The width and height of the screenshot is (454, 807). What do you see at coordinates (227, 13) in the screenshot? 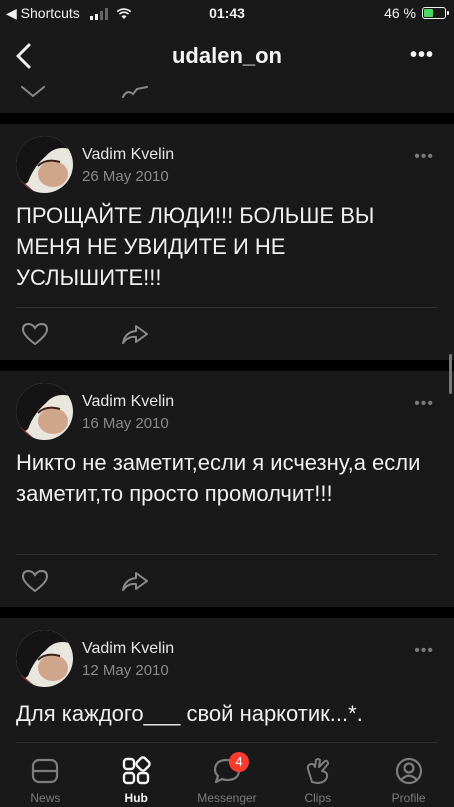
I see `status-bar: ◀ Shortcuts 01:43 46 %` at bounding box center [227, 13].